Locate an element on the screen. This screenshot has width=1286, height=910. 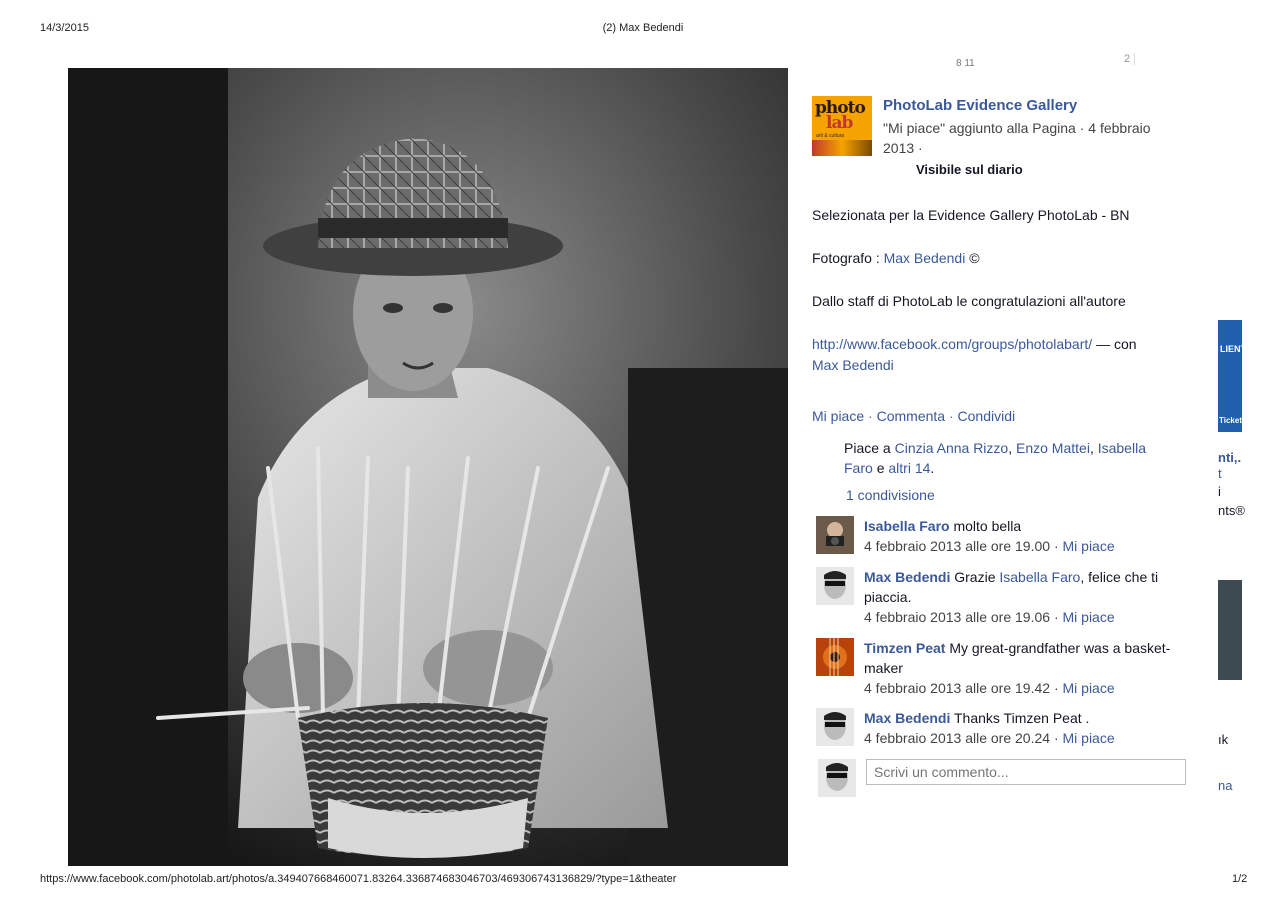
comment-author-link: Timzen Peat is located at coordinates (904, 648).